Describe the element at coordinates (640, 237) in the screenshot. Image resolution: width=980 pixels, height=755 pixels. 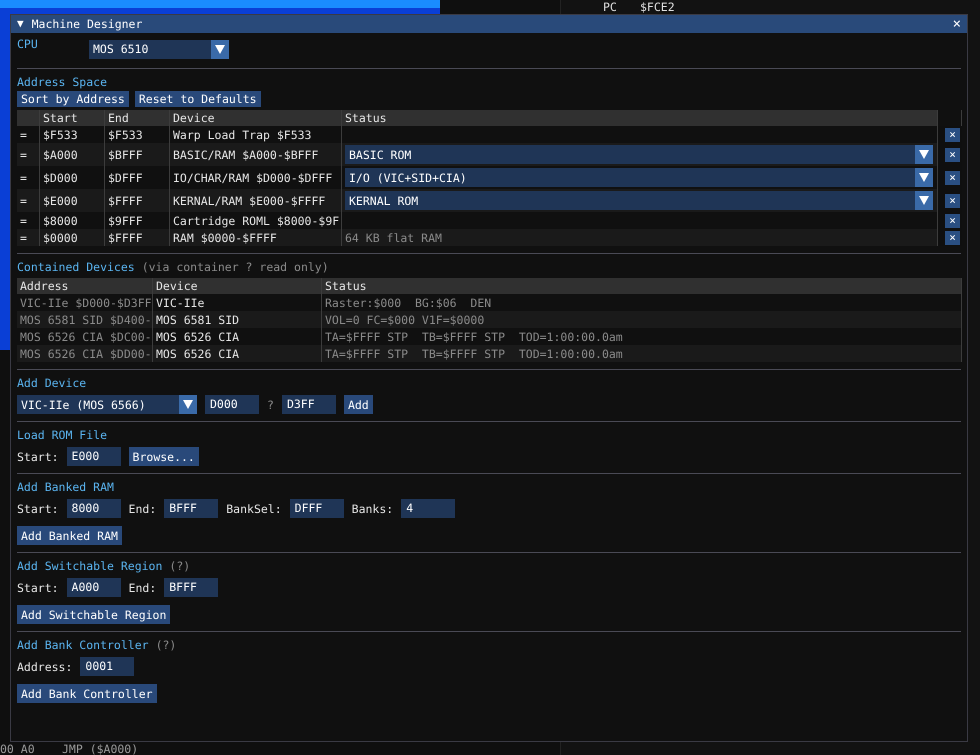
I see `table-cell: 64 KB flat RAM` at that location.